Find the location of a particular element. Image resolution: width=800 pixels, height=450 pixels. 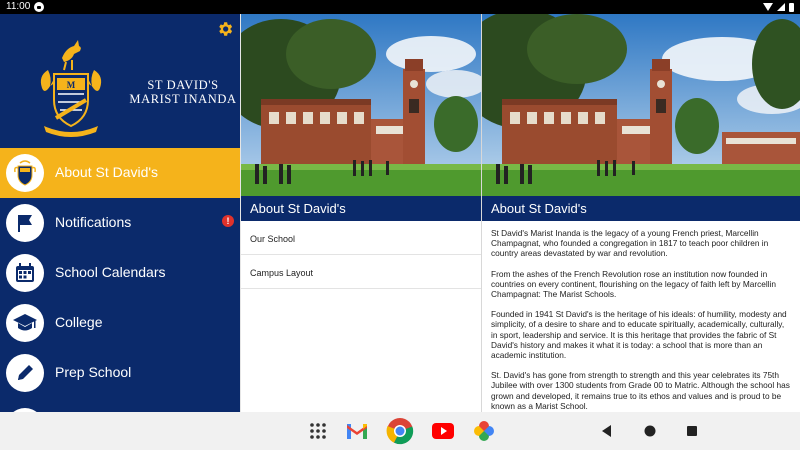

detail-panel-title: About St David's is located at coordinates (641, 208).